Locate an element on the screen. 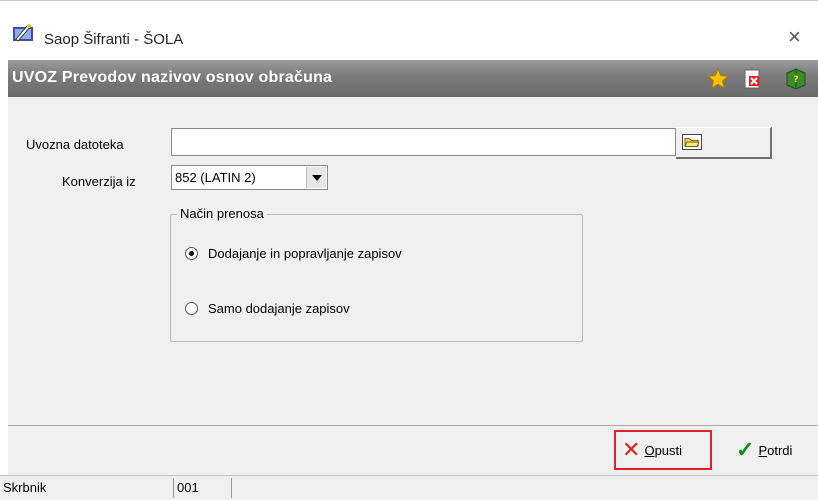  app-wand-icon is located at coordinates (23, 33).